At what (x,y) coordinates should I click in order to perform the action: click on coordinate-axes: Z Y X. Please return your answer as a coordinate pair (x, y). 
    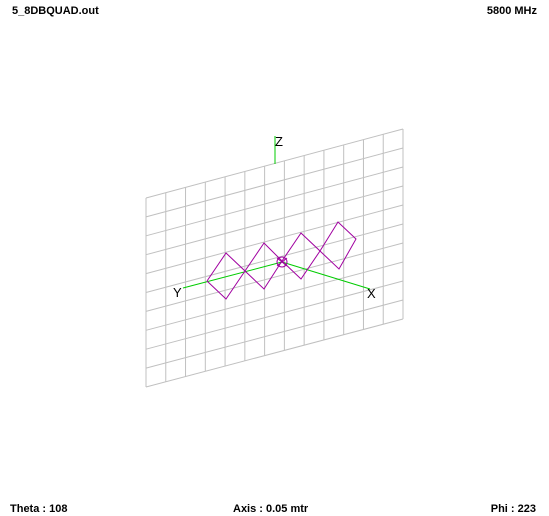
    Looking at the image, I should click on (274, 217).